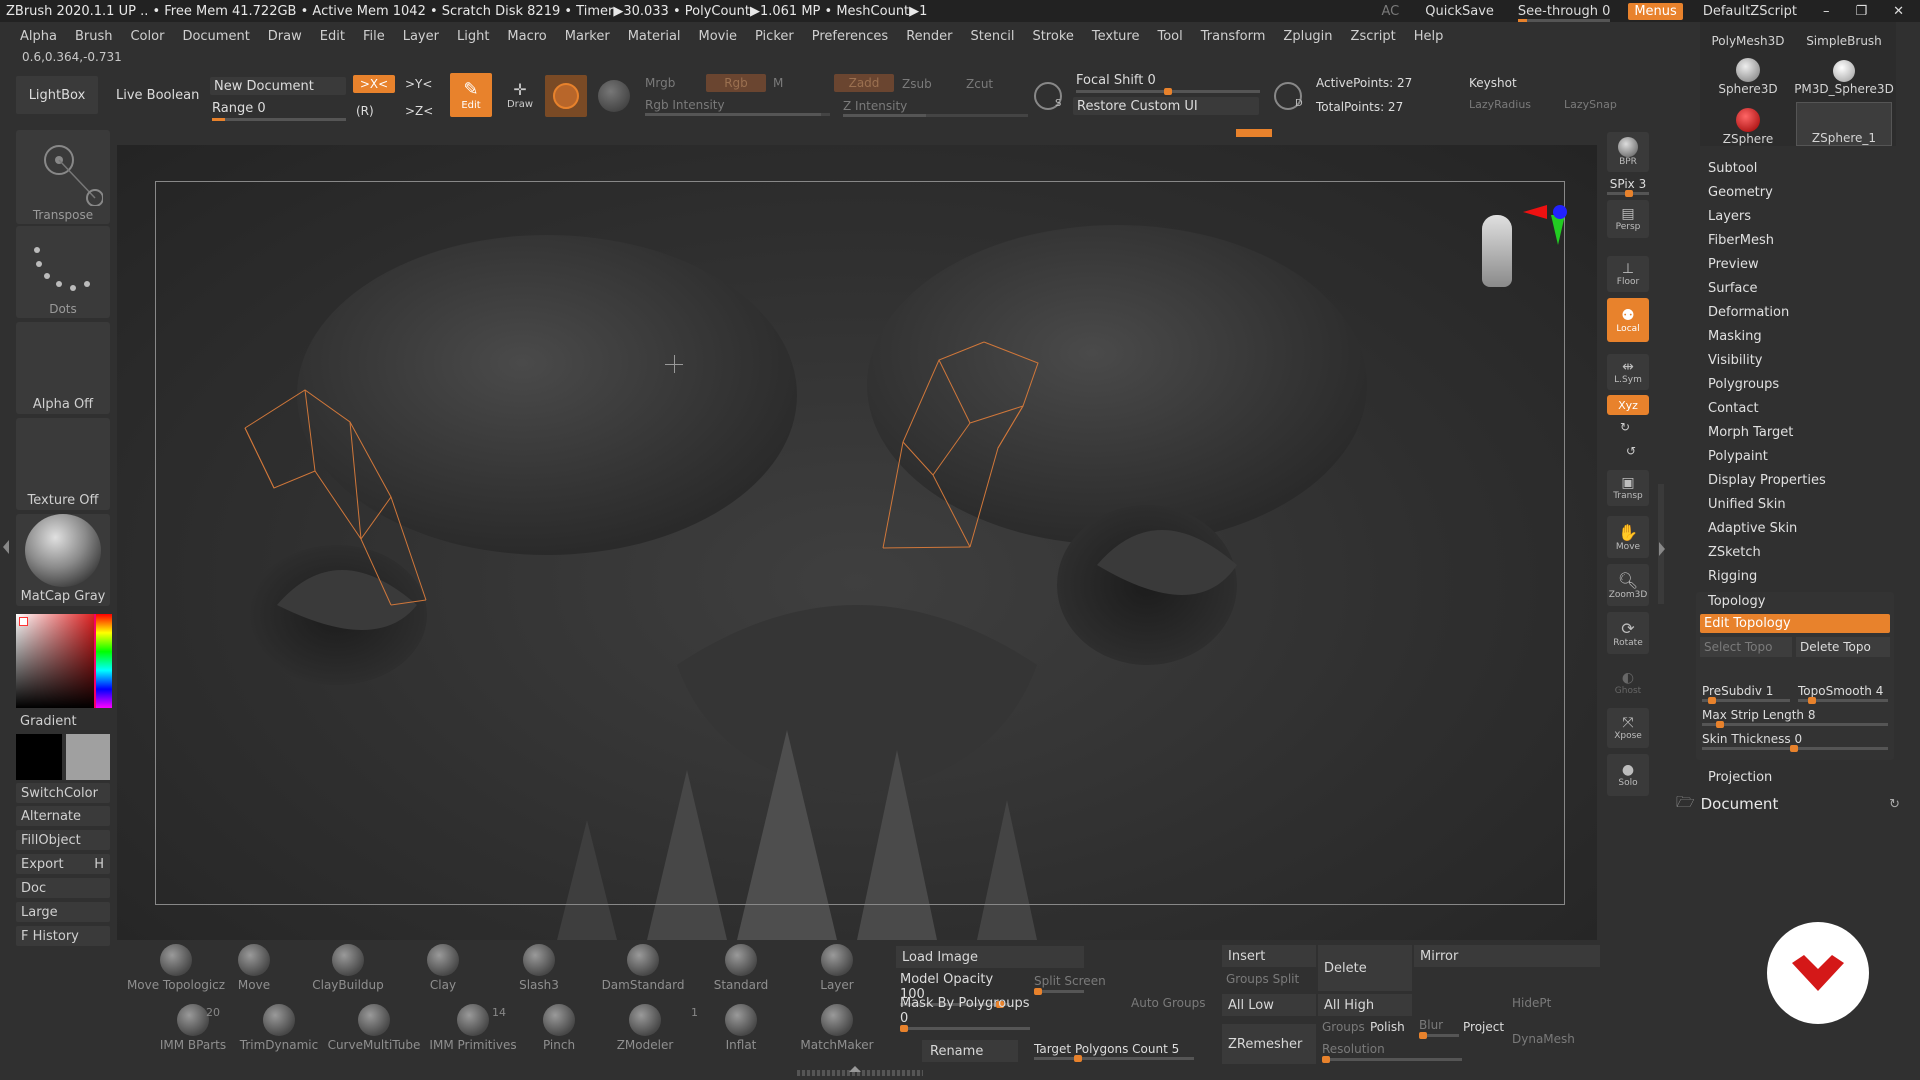  I want to click on hidept-button: HidePt, so click(1531, 1003).